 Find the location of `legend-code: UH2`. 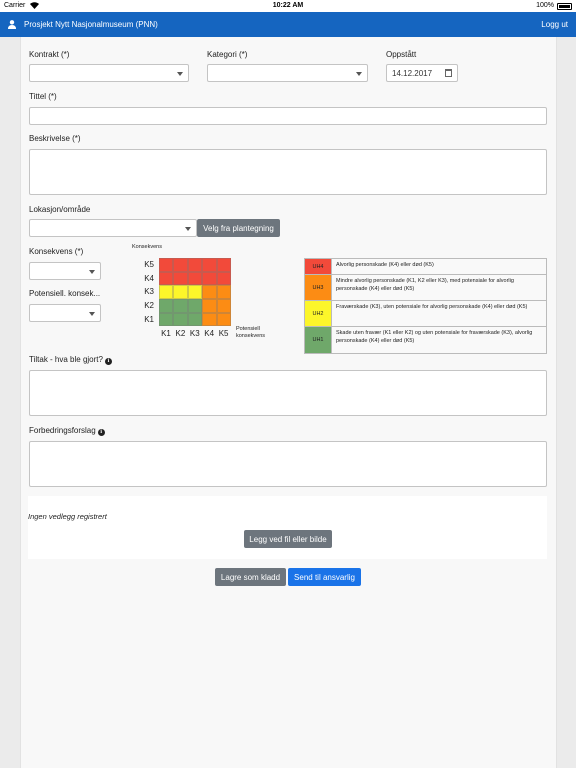

legend-code: UH2 is located at coordinates (318, 313).